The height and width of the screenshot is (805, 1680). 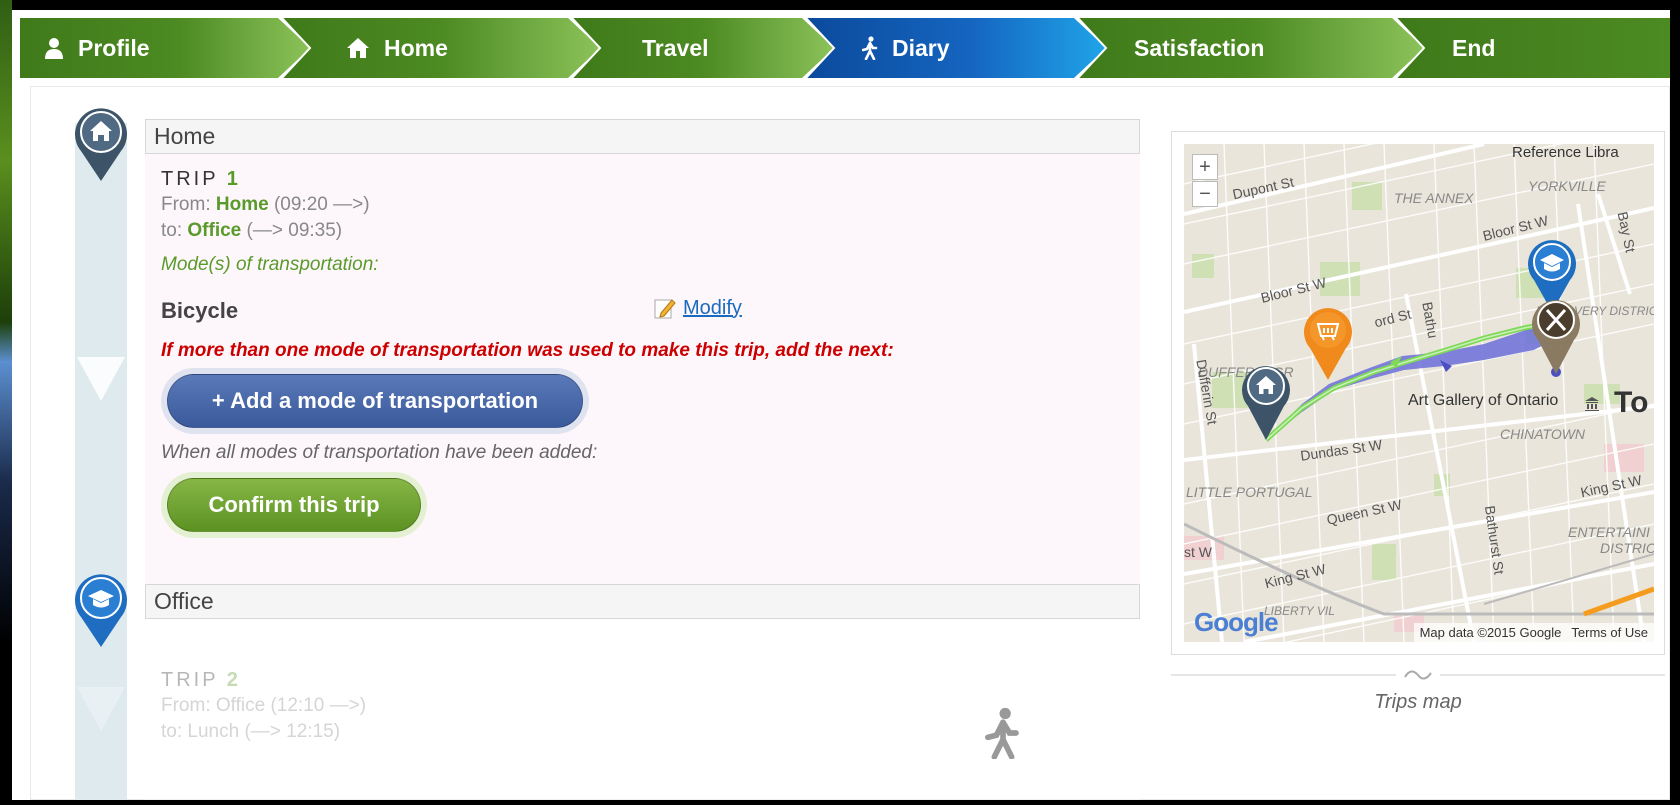 I want to click on map-home-pin-icon, so click(x=1266, y=403).